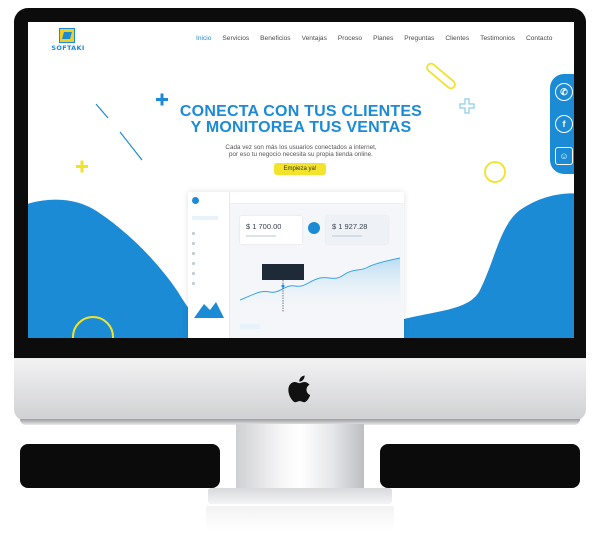 This screenshot has height=544, width=600. I want to click on dashboard-footer-chip, so click(250, 326).